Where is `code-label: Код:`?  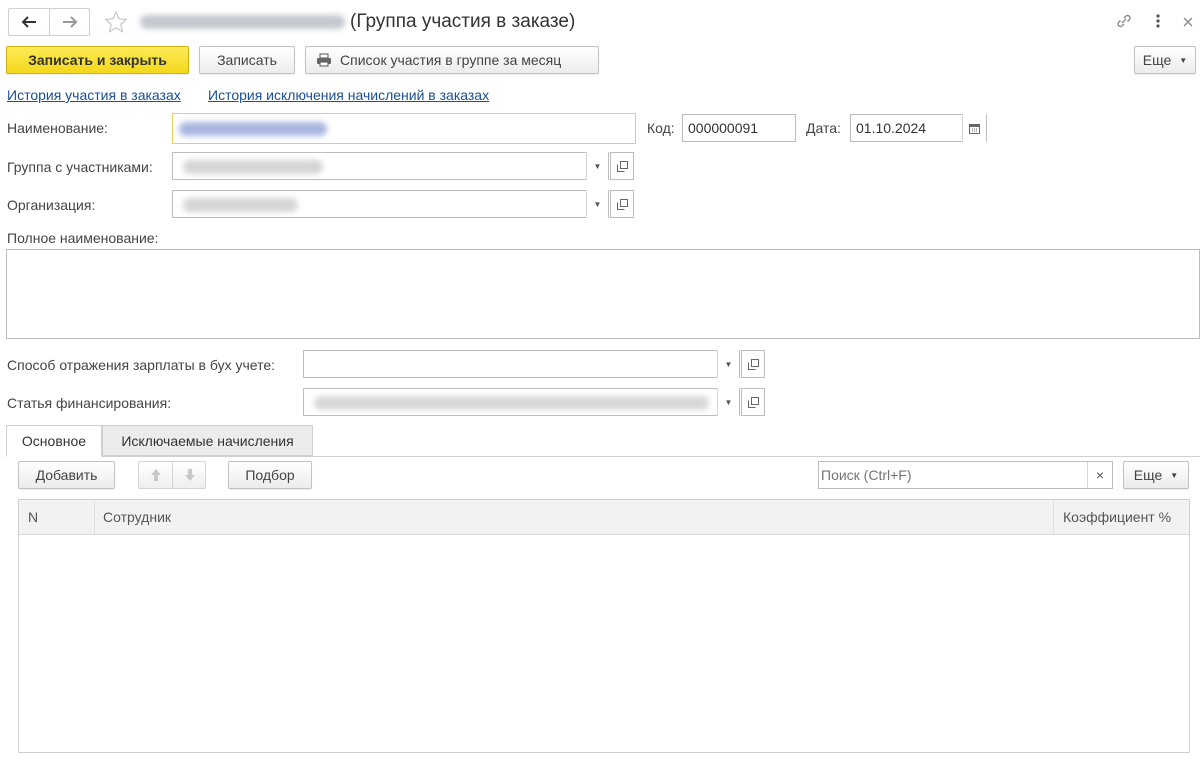
code-label: Код: is located at coordinates (661, 128).